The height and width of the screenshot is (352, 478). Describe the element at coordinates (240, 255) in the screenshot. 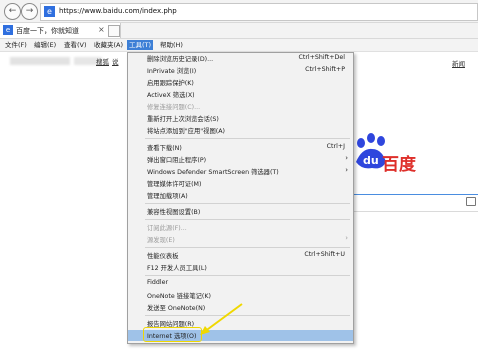

I see `menu-item-performance-dashboard: 性能仪表板 Ctrl+Shift+U` at that location.